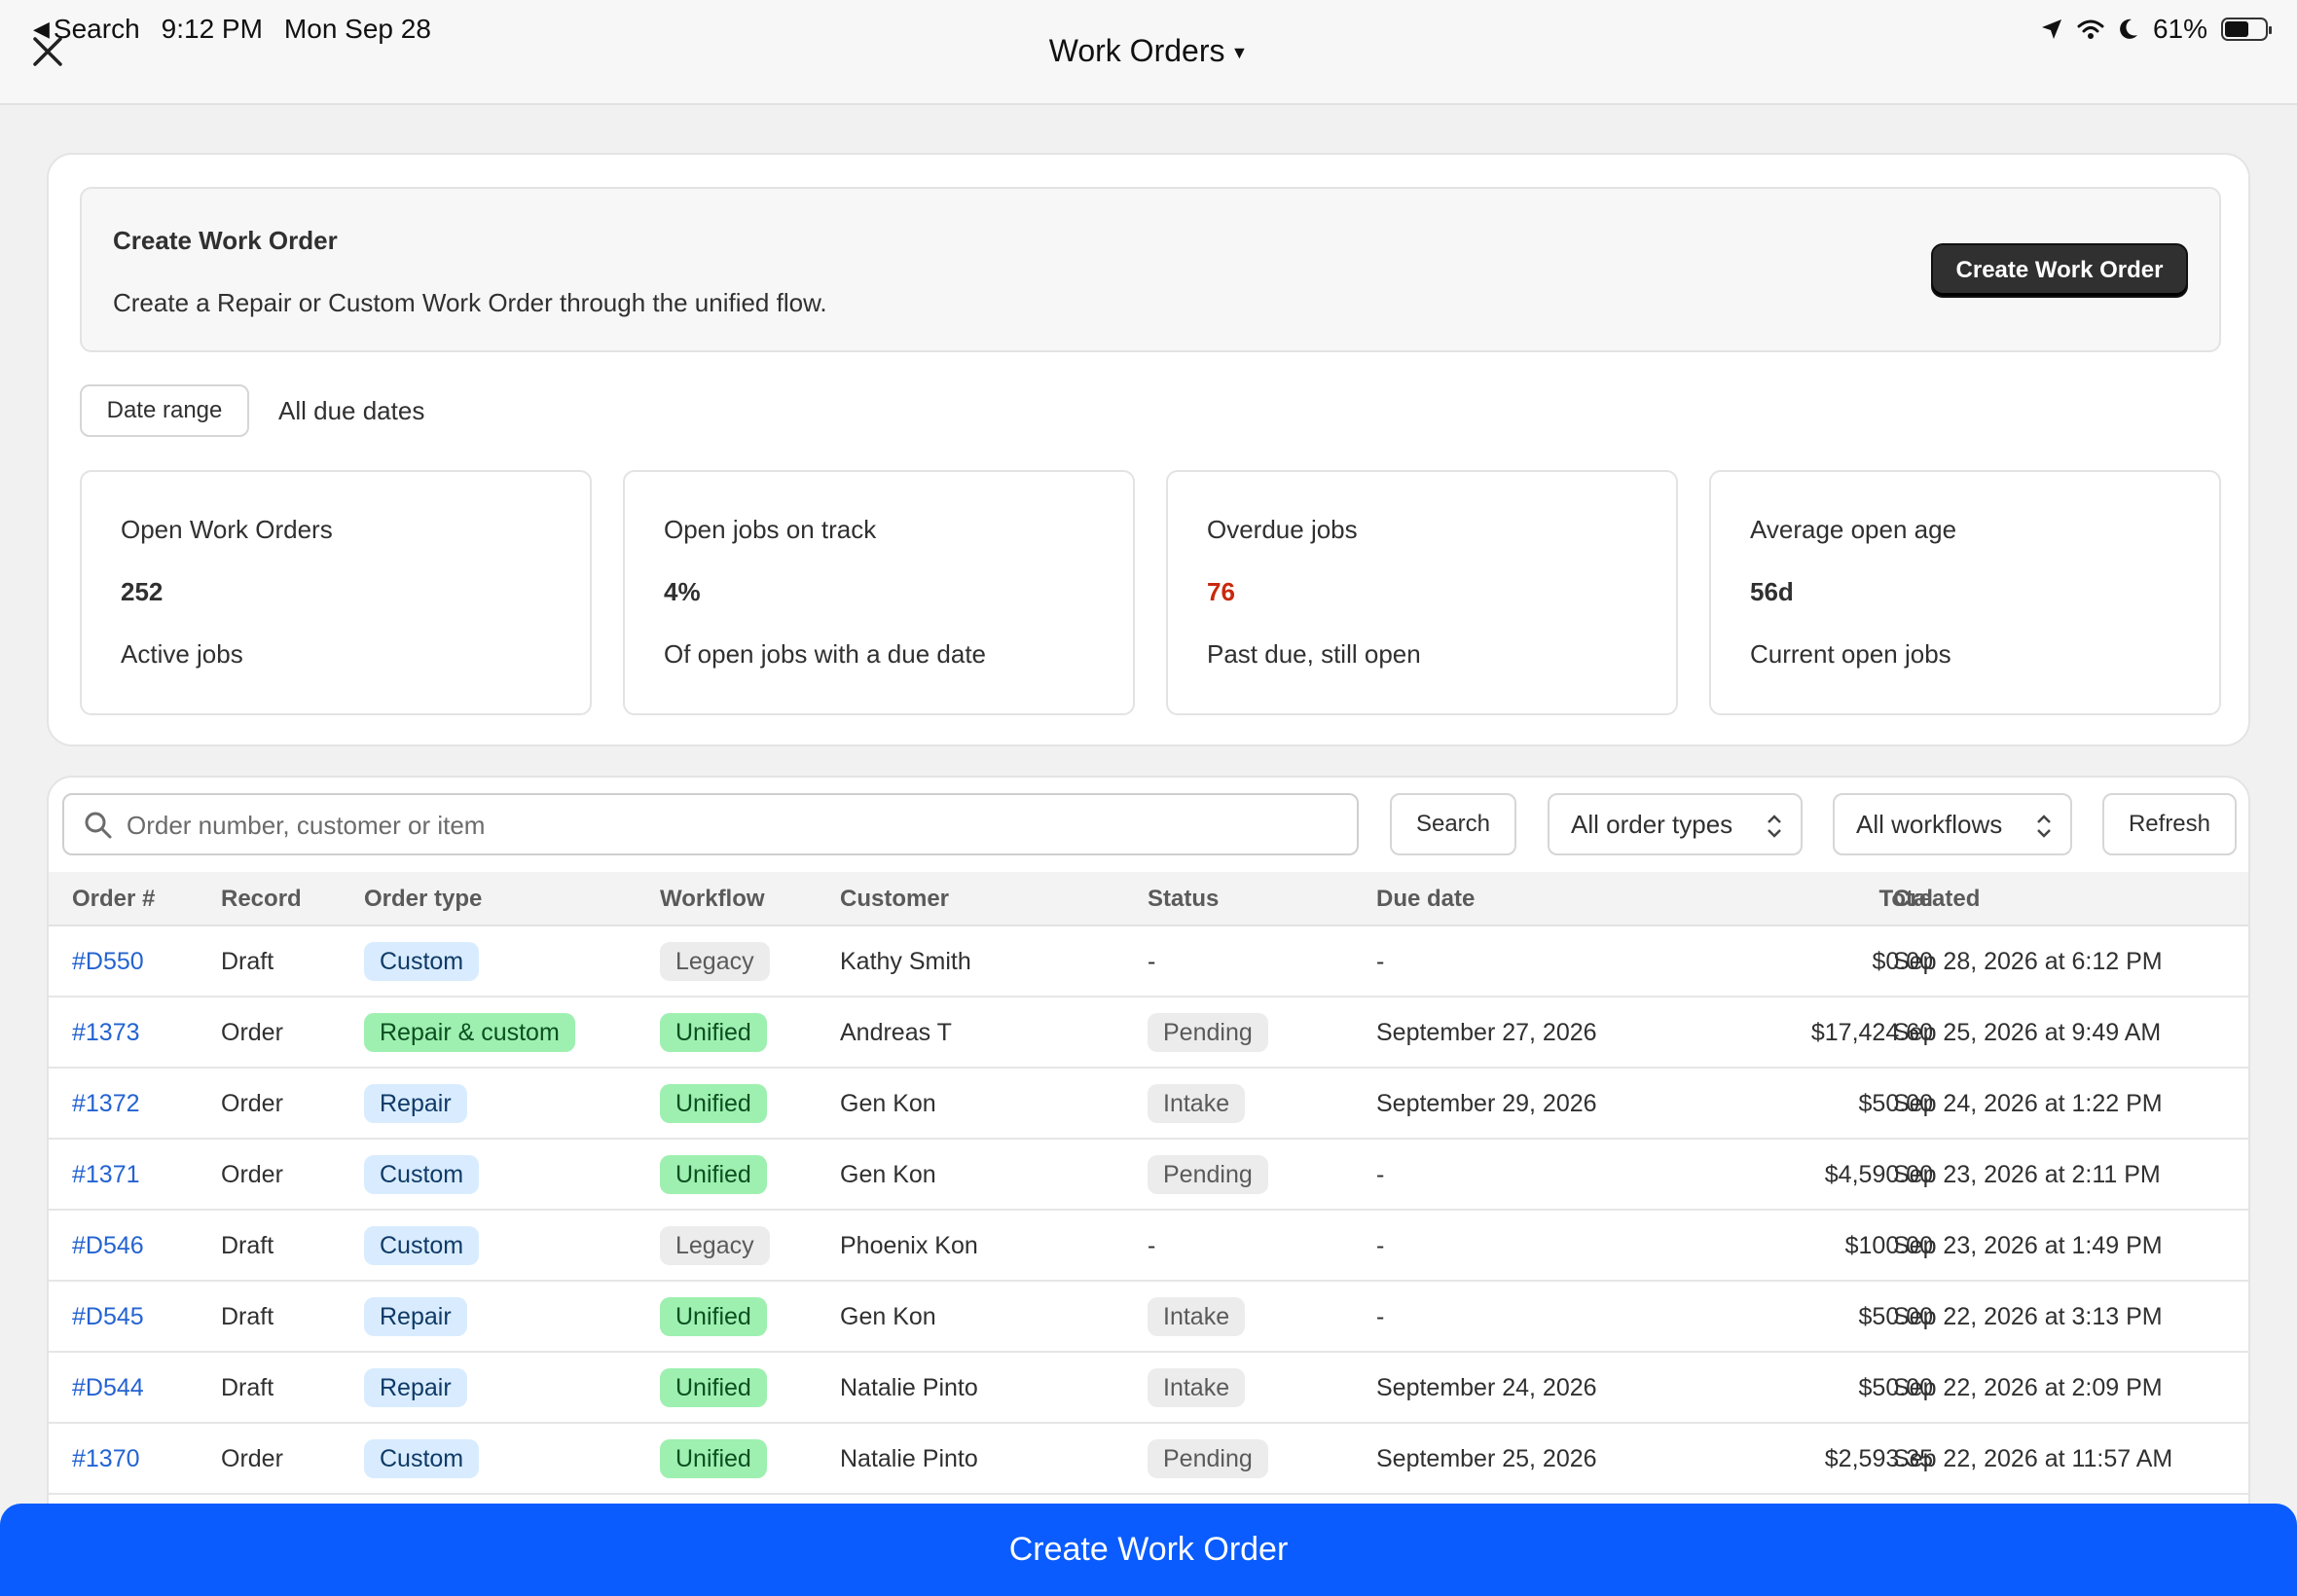 This screenshot has width=2297, height=1596. Describe the element at coordinates (909, 1245) in the screenshot. I see `customer-cell: Phoenix Kon` at that location.